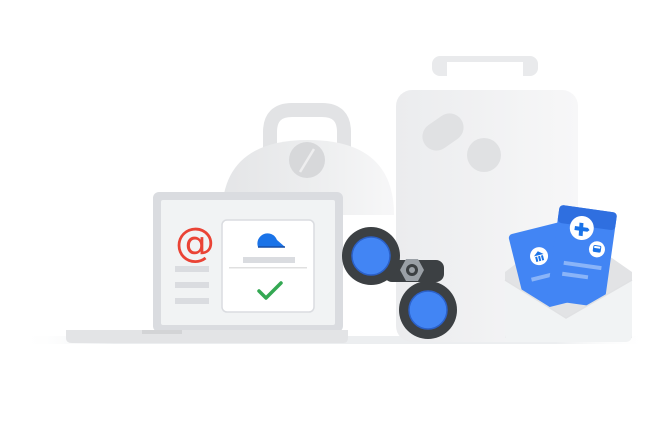  I want to click on card-divider, so click(268, 268).